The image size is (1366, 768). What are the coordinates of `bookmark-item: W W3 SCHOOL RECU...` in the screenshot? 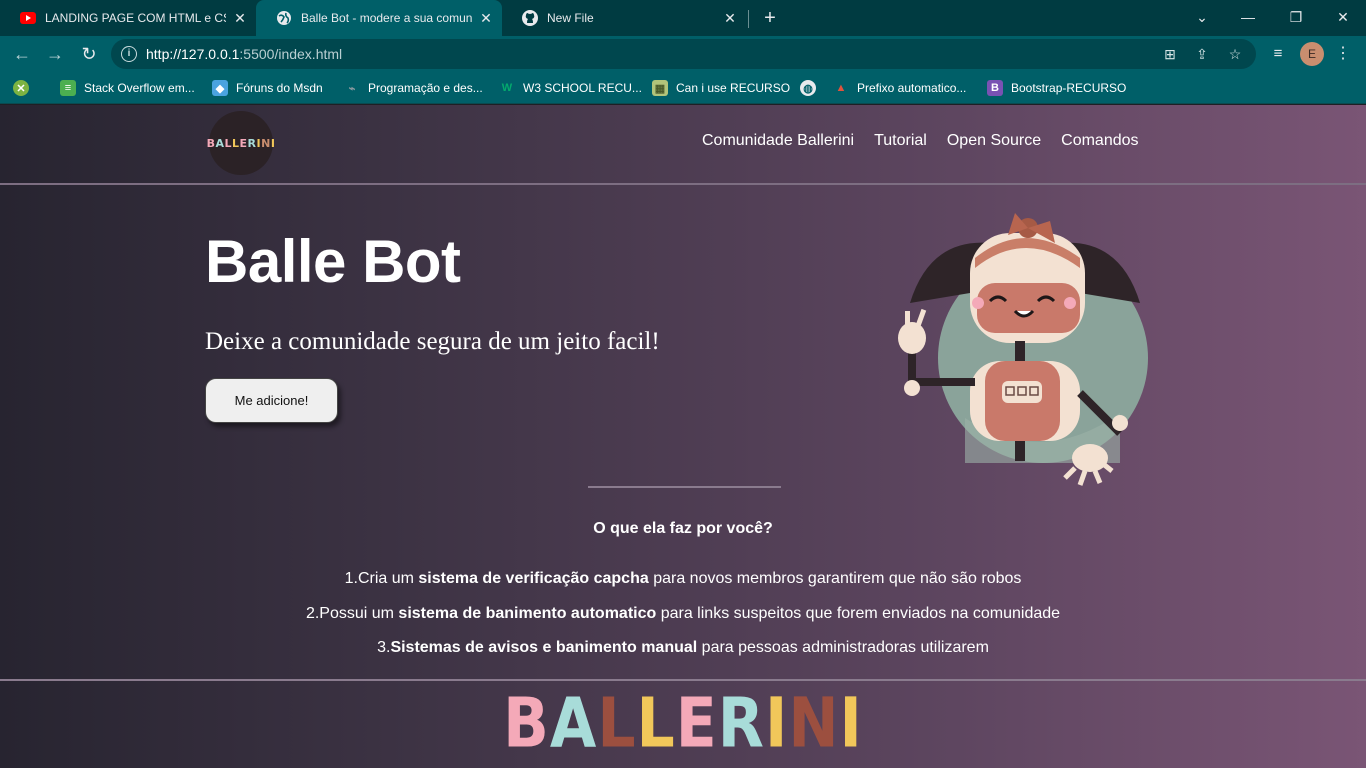 It's located at (570, 88).